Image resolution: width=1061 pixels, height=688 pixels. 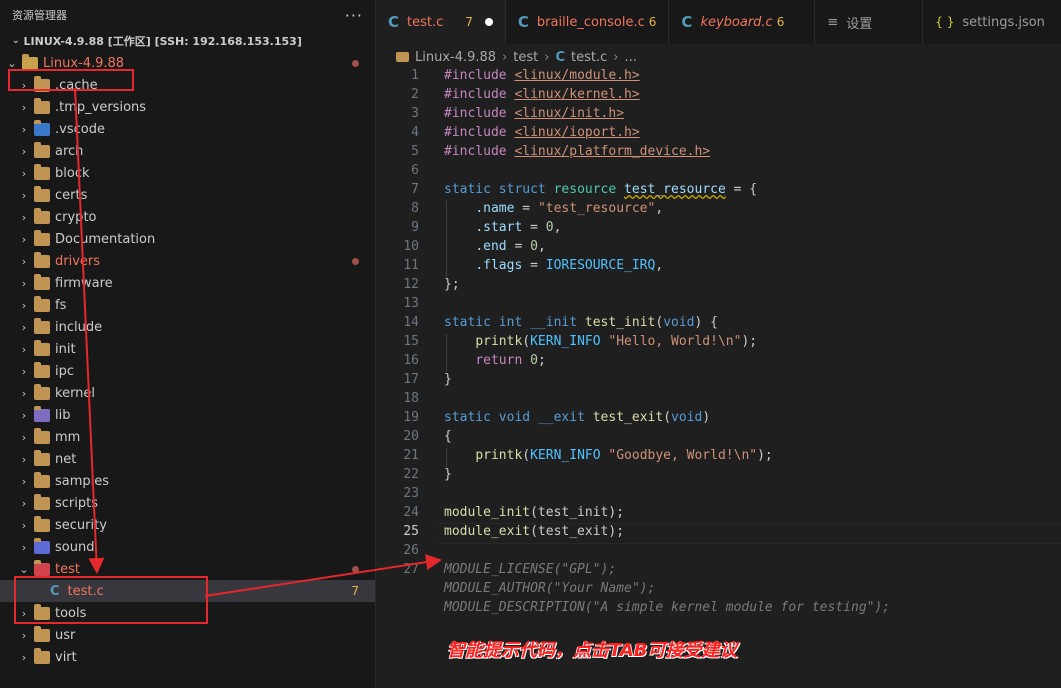 What do you see at coordinates (411, 265) in the screenshot?
I see `line-number: 11` at bounding box center [411, 265].